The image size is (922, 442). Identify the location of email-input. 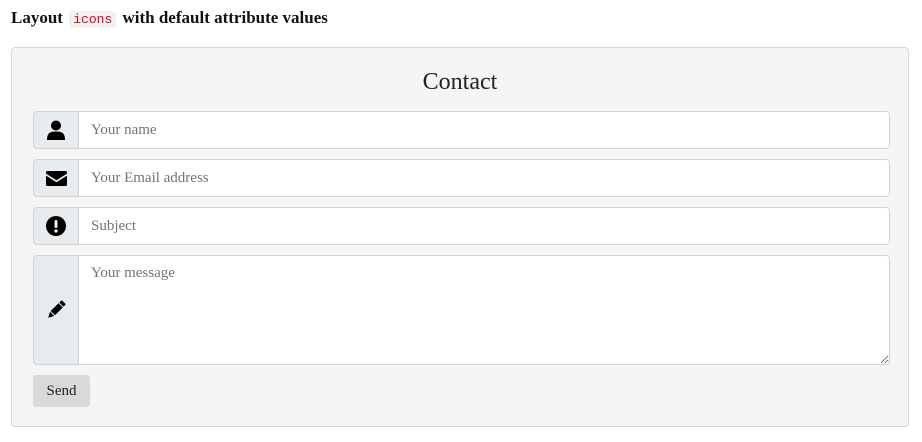
(484, 178).